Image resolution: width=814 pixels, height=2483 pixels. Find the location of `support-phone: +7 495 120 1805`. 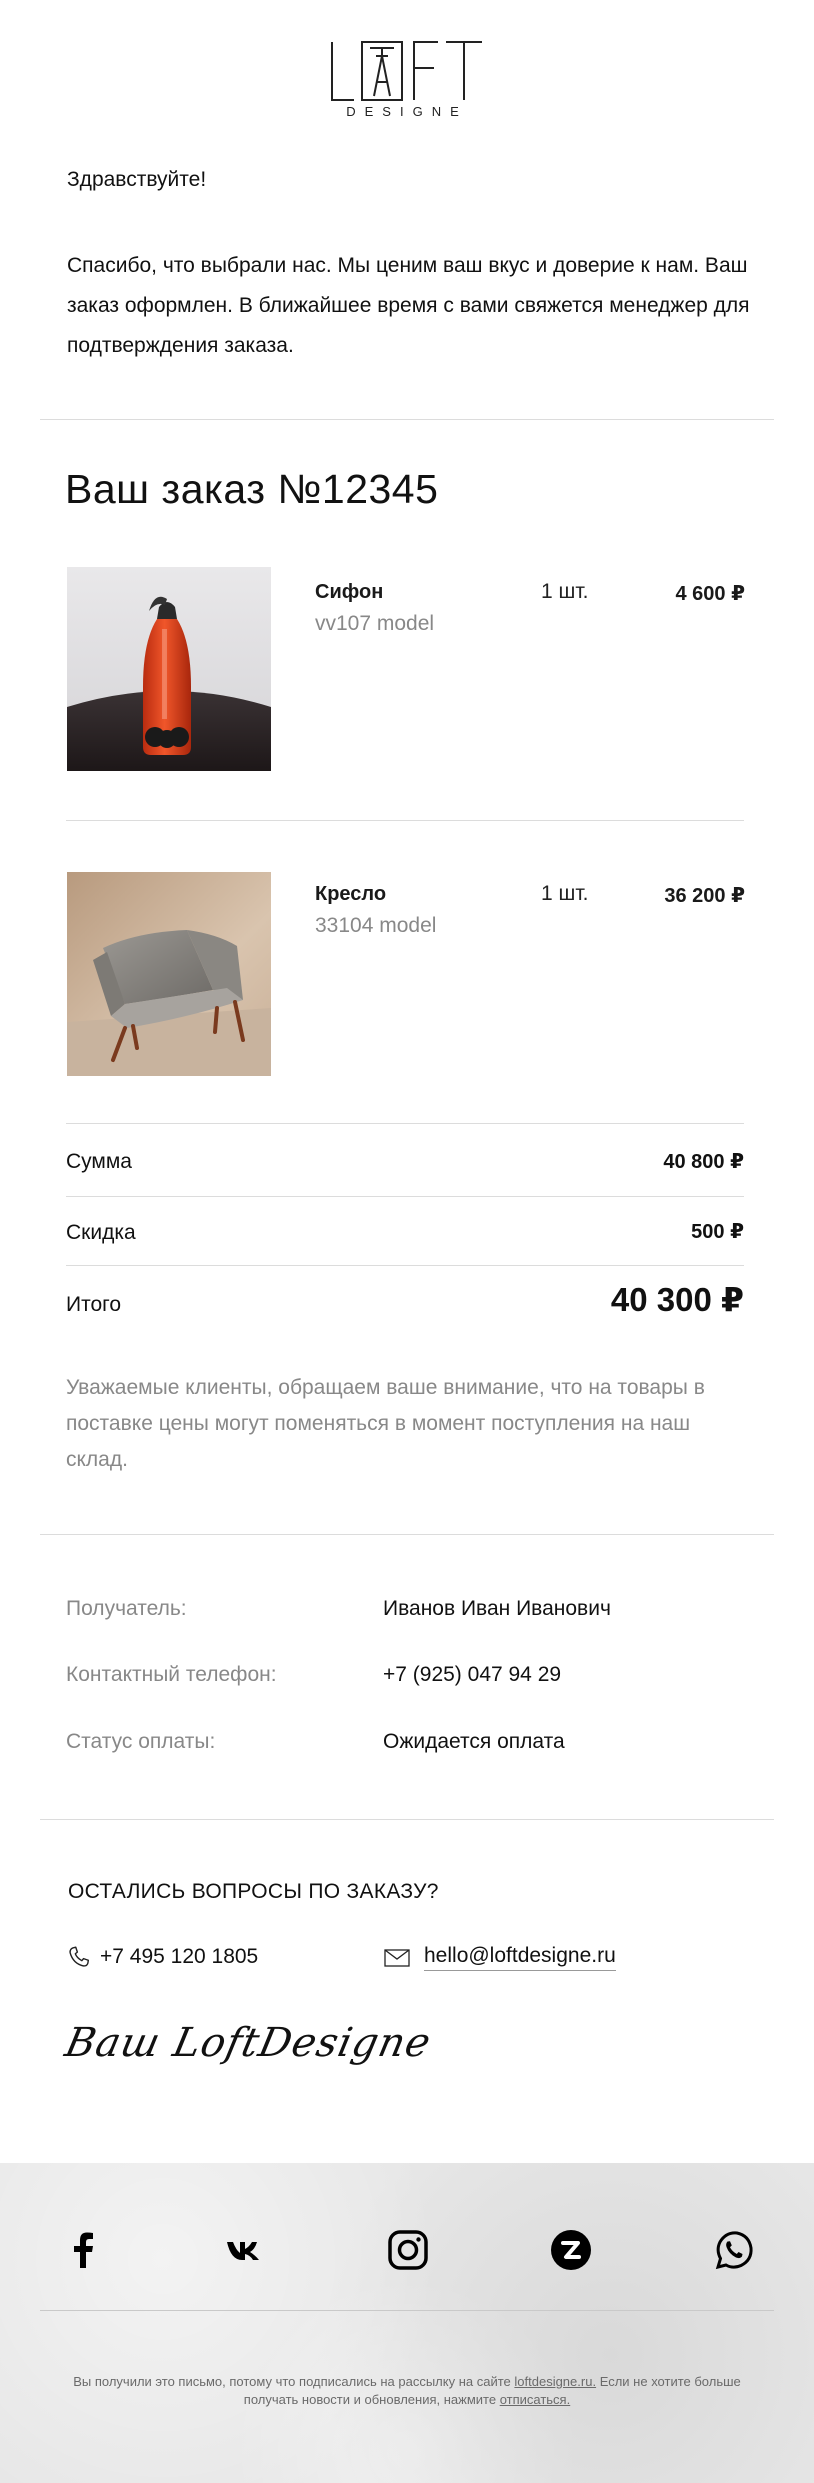

support-phone: +7 495 120 1805 is located at coordinates (162, 1957).